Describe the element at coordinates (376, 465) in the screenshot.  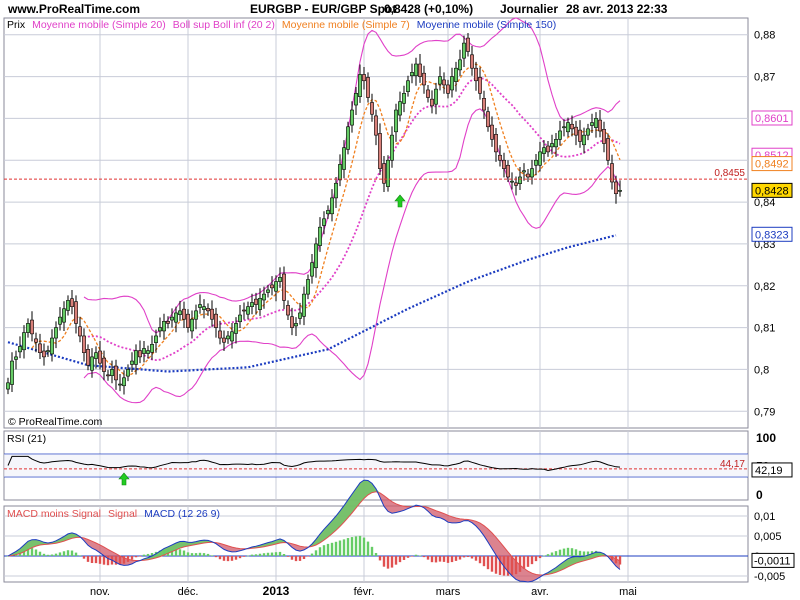
I see `rsi-zone-band` at that location.